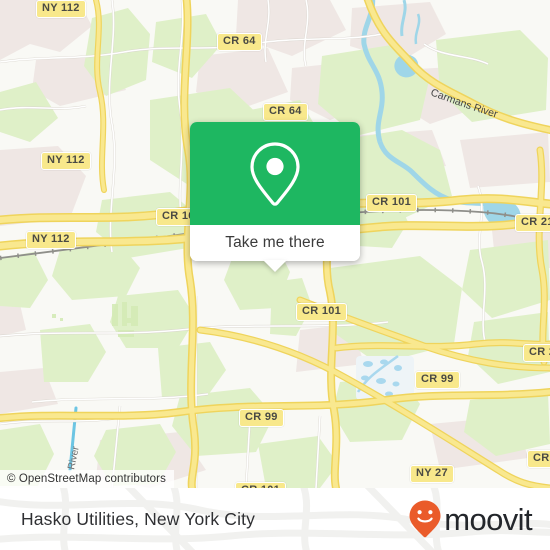 The image size is (550, 550). I want to click on take-me-there-button: Take me there, so click(275, 243).